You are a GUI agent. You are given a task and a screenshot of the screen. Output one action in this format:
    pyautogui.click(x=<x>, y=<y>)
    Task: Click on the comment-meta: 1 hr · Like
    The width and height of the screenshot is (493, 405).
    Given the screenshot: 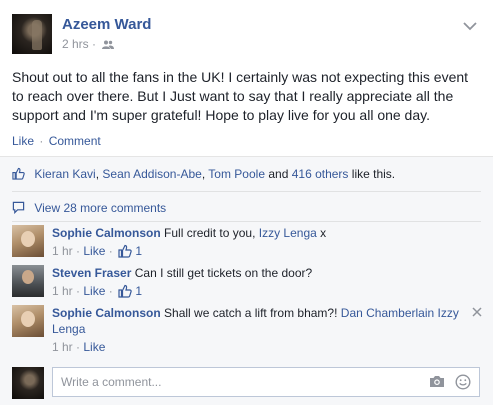 What is the action you would take?
    pyautogui.click(x=257, y=347)
    